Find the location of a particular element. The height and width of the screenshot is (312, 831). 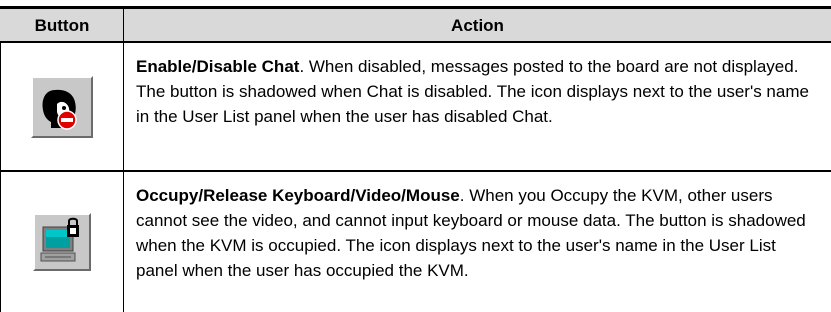

row-title: Occupy/Release Keyboard/Video/Mouse is located at coordinates (298, 195).